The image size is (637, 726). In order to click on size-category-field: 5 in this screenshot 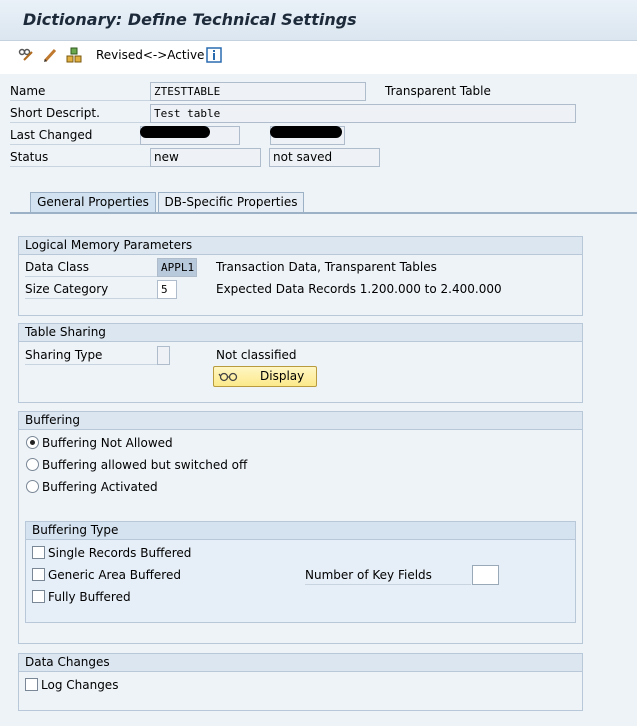, I will do `click(167, 289)`.